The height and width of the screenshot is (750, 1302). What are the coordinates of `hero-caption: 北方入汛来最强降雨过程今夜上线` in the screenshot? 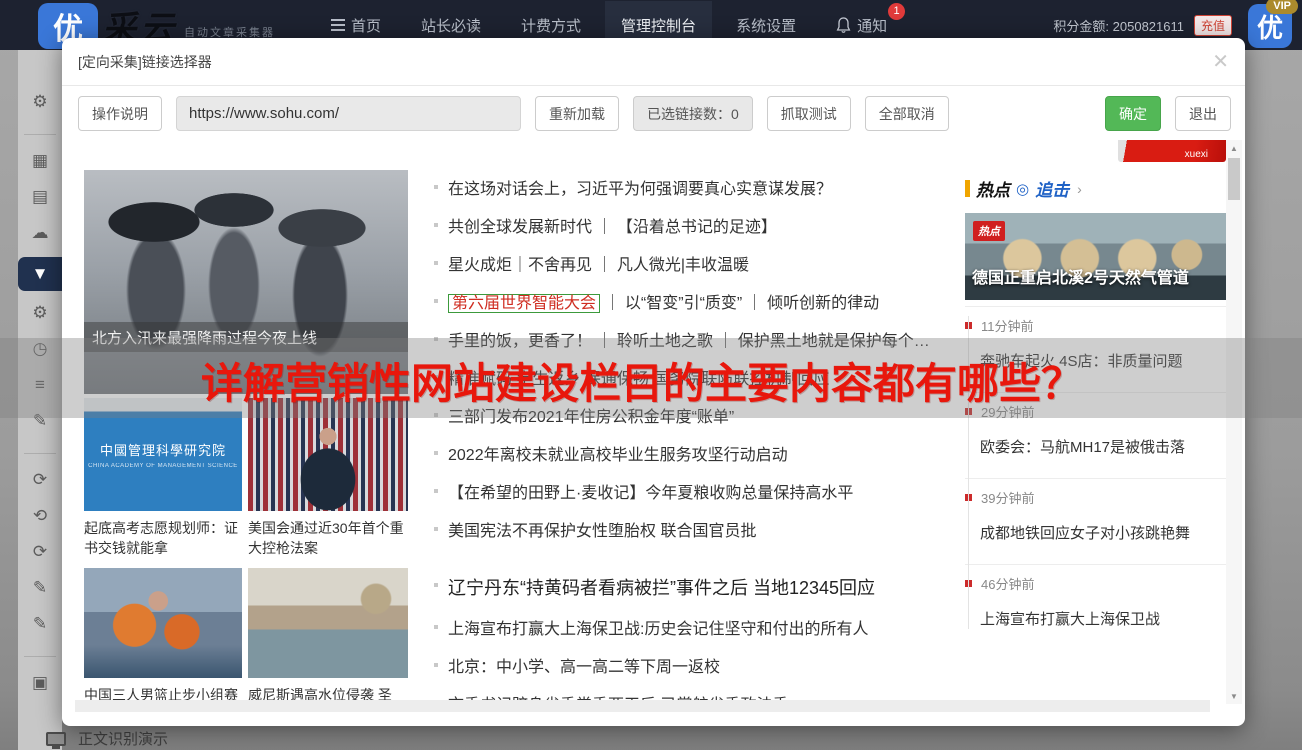 It's located at (246, 337).